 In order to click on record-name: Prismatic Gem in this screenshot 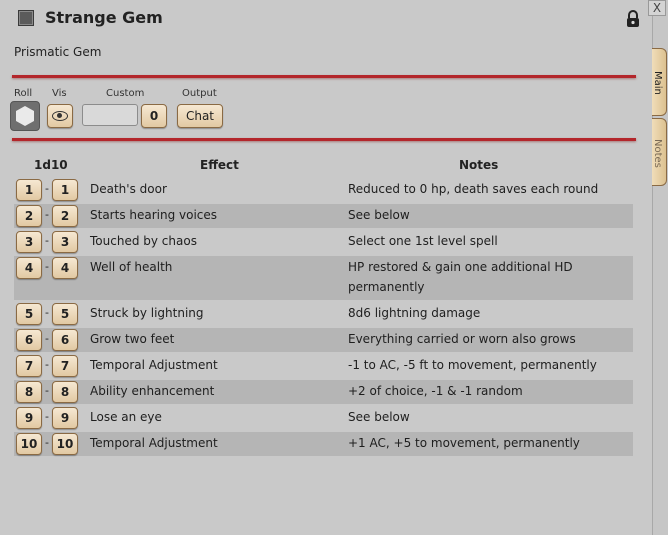, I will do `click(57, 52)`.